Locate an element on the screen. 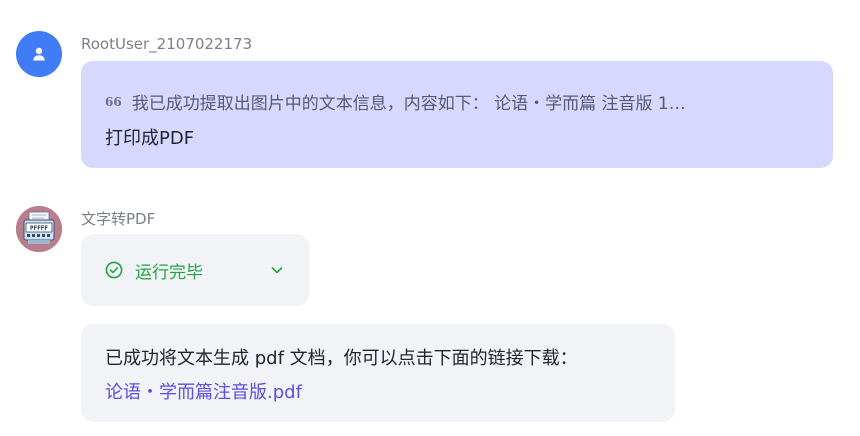 This screenshot has height=436, width=860. check-circle-icon is located at coordinates (114, 270).